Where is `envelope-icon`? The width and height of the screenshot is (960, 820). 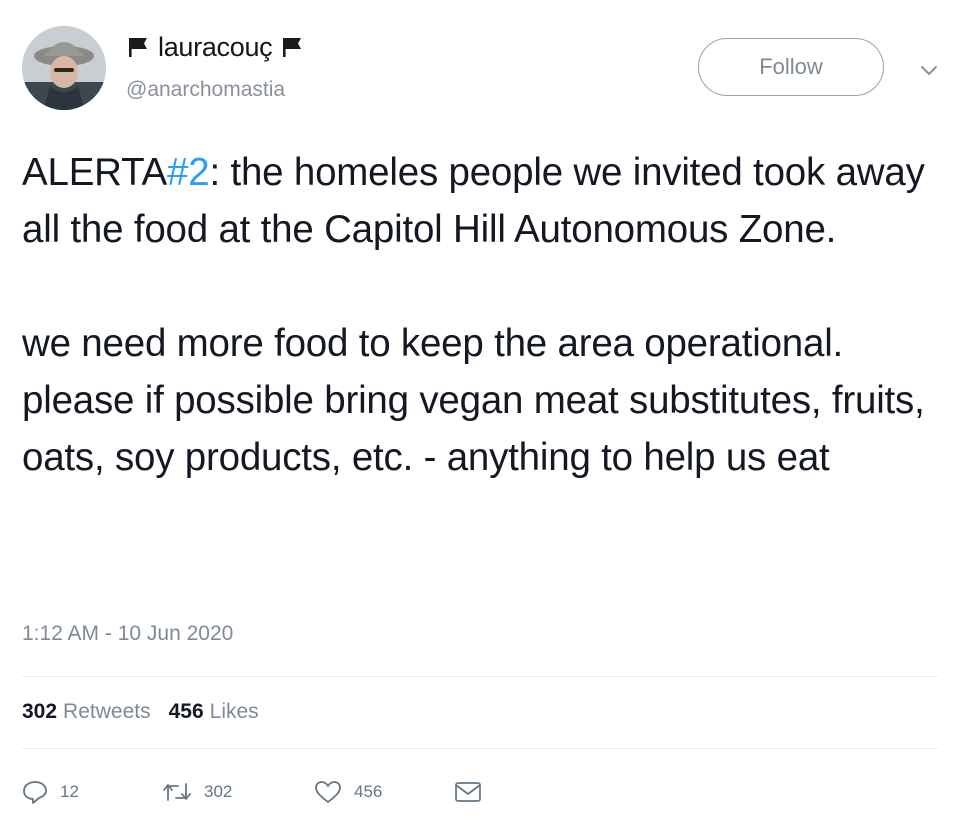 envelope-icon is located at coordinates (468, 792).